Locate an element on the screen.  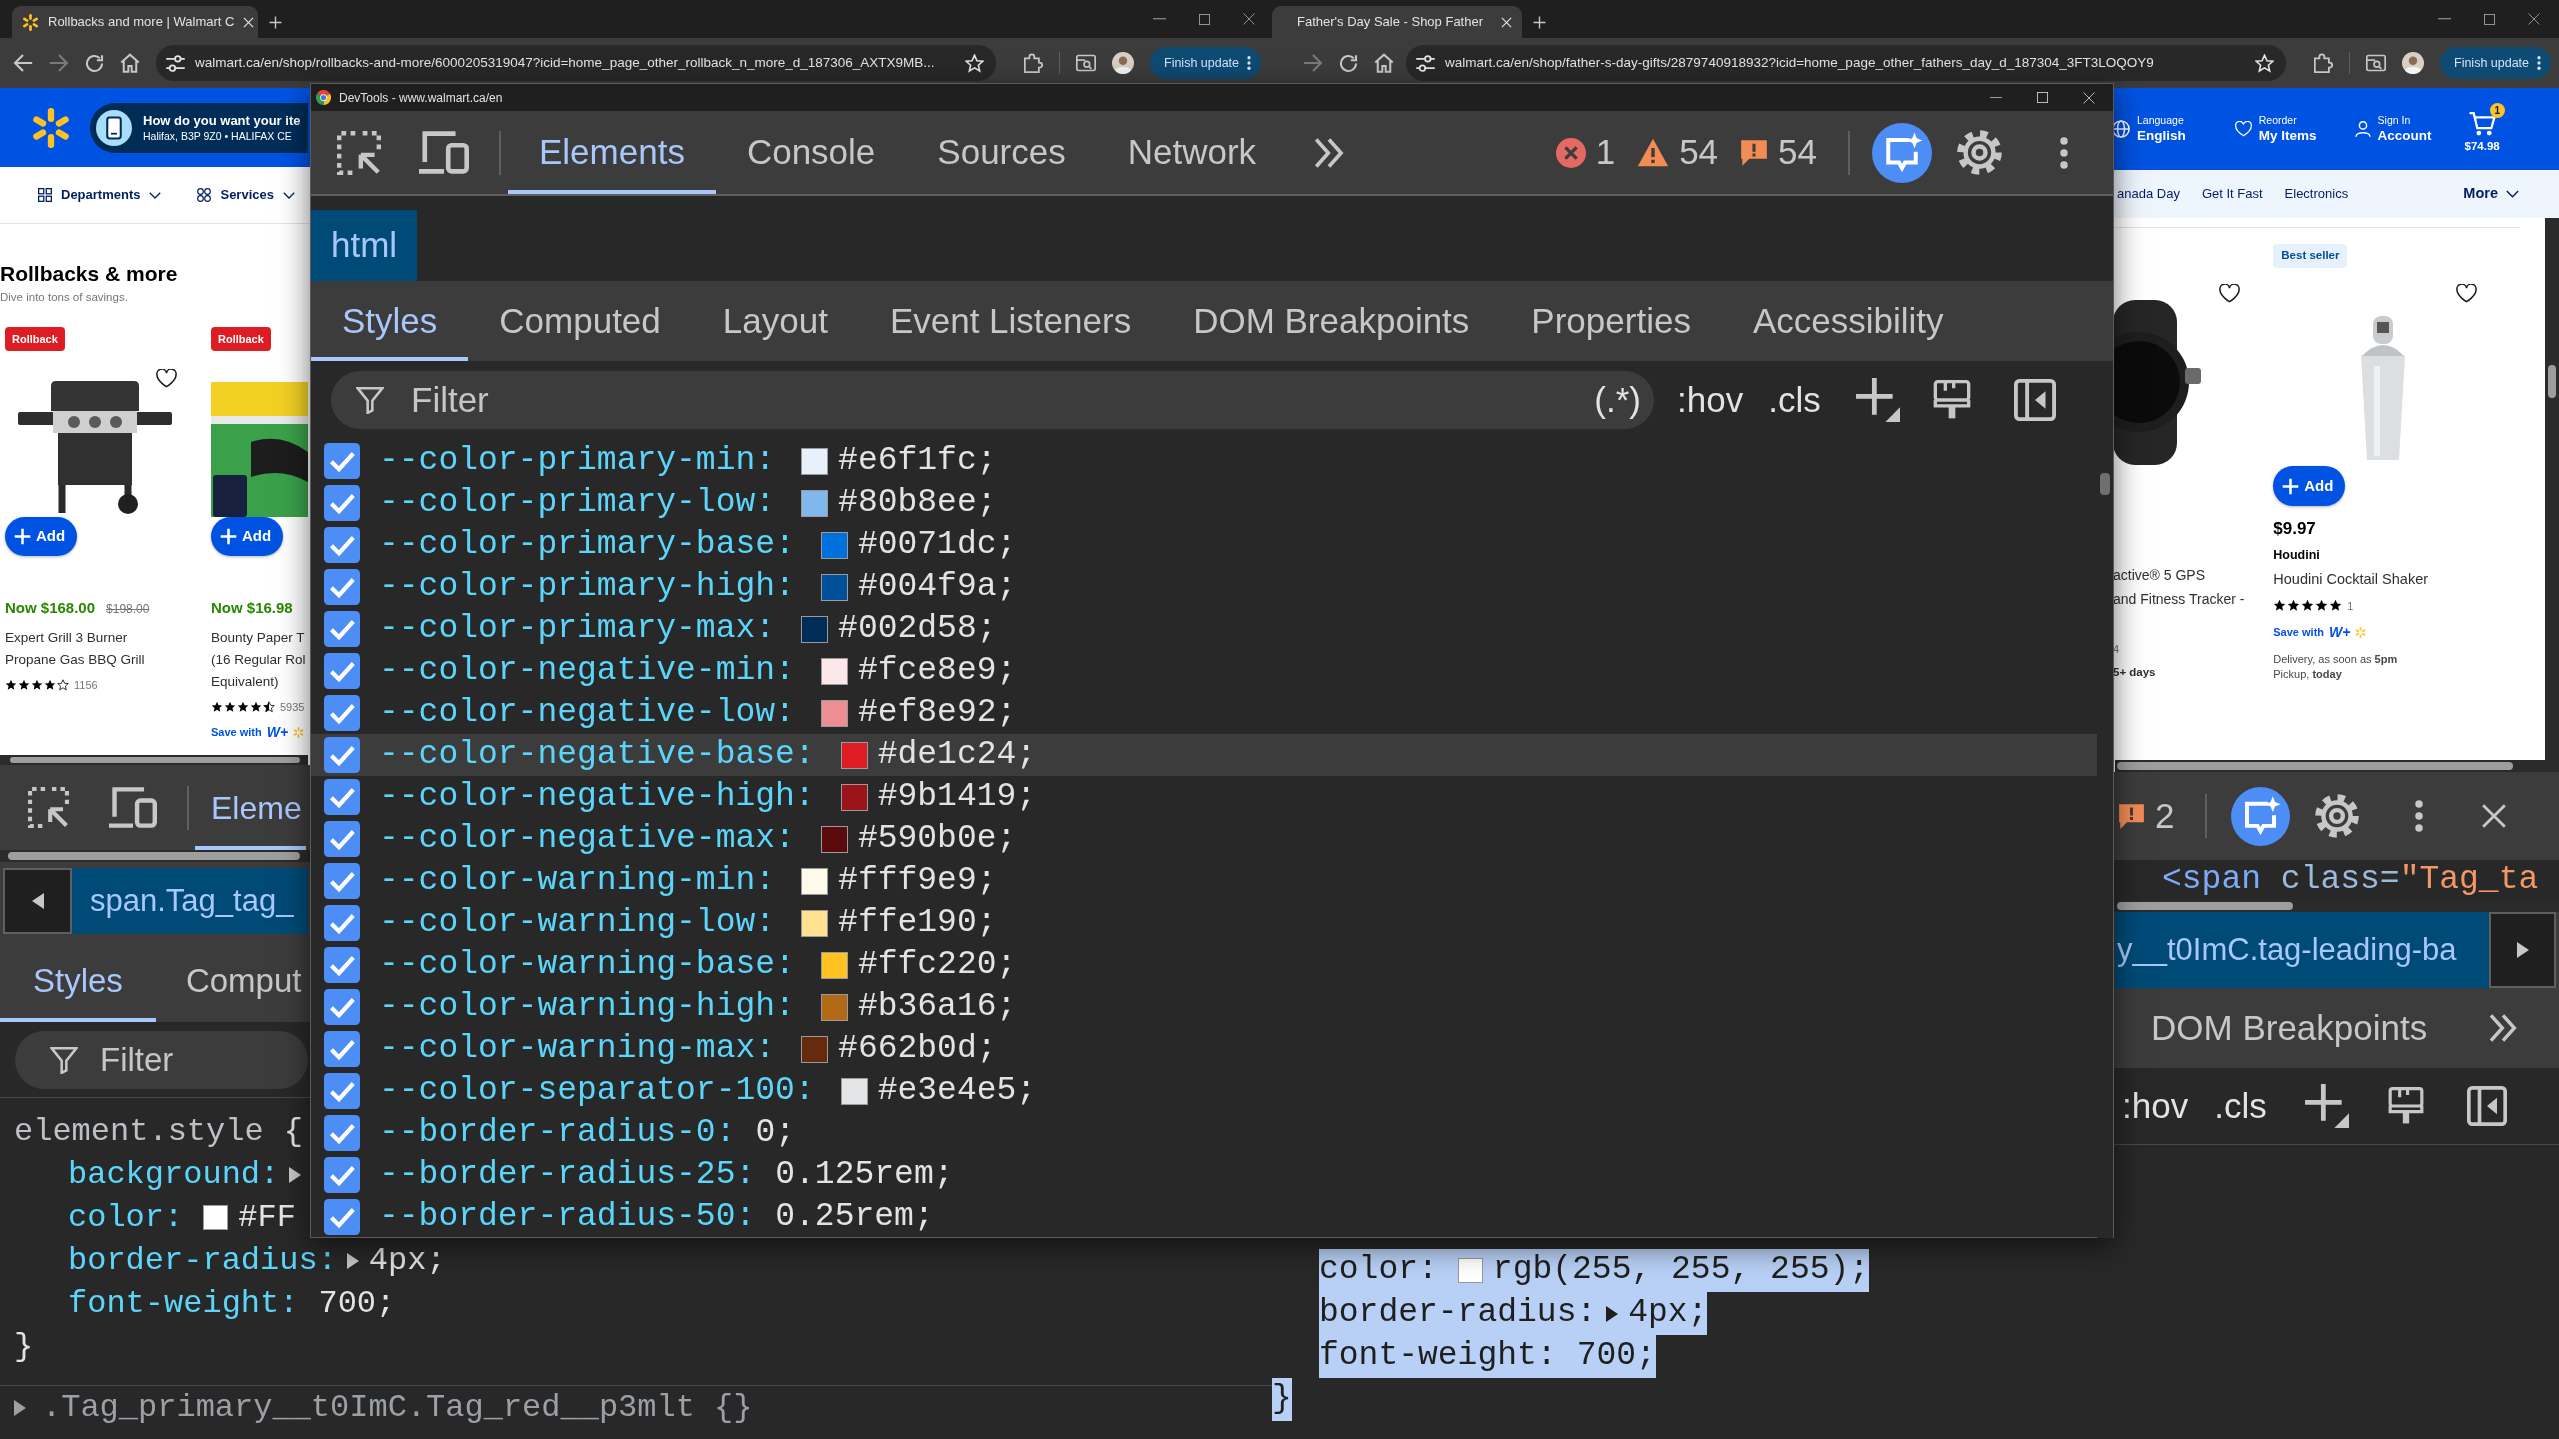
home-icon is located at coordinates (1384, 63).